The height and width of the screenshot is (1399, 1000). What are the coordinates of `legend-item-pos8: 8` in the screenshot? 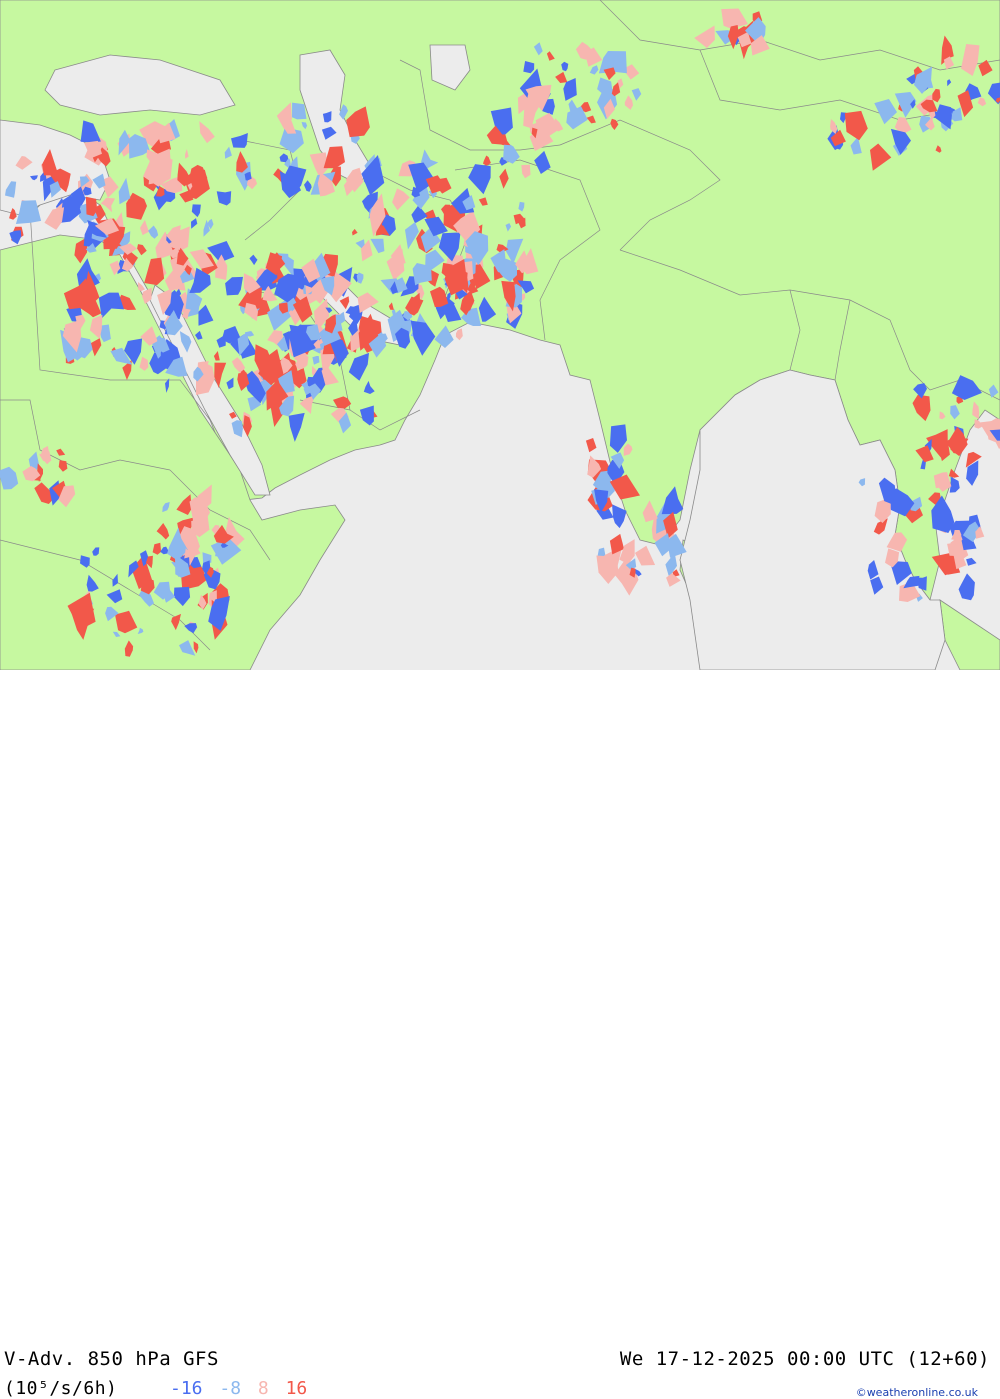 It's located at (263, 1388).